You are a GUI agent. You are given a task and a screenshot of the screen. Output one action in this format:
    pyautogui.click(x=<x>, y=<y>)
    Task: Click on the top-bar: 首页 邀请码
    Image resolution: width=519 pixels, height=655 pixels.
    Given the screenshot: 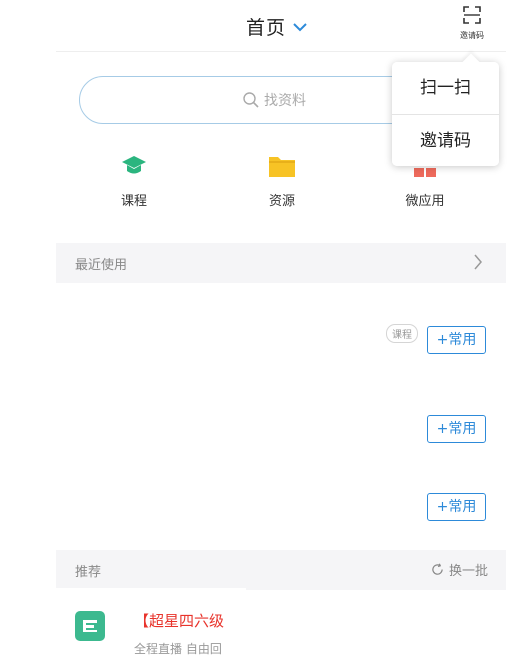 What is the action you would take?
    pyautogui.click(x=281, y=26)
    